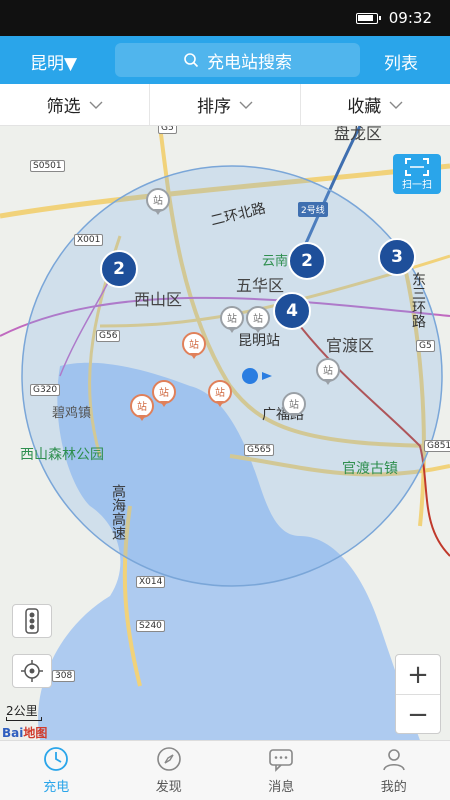 This screenshot has height=800, width=450. I want to click on status-time: 09:32, so click(410, 18).